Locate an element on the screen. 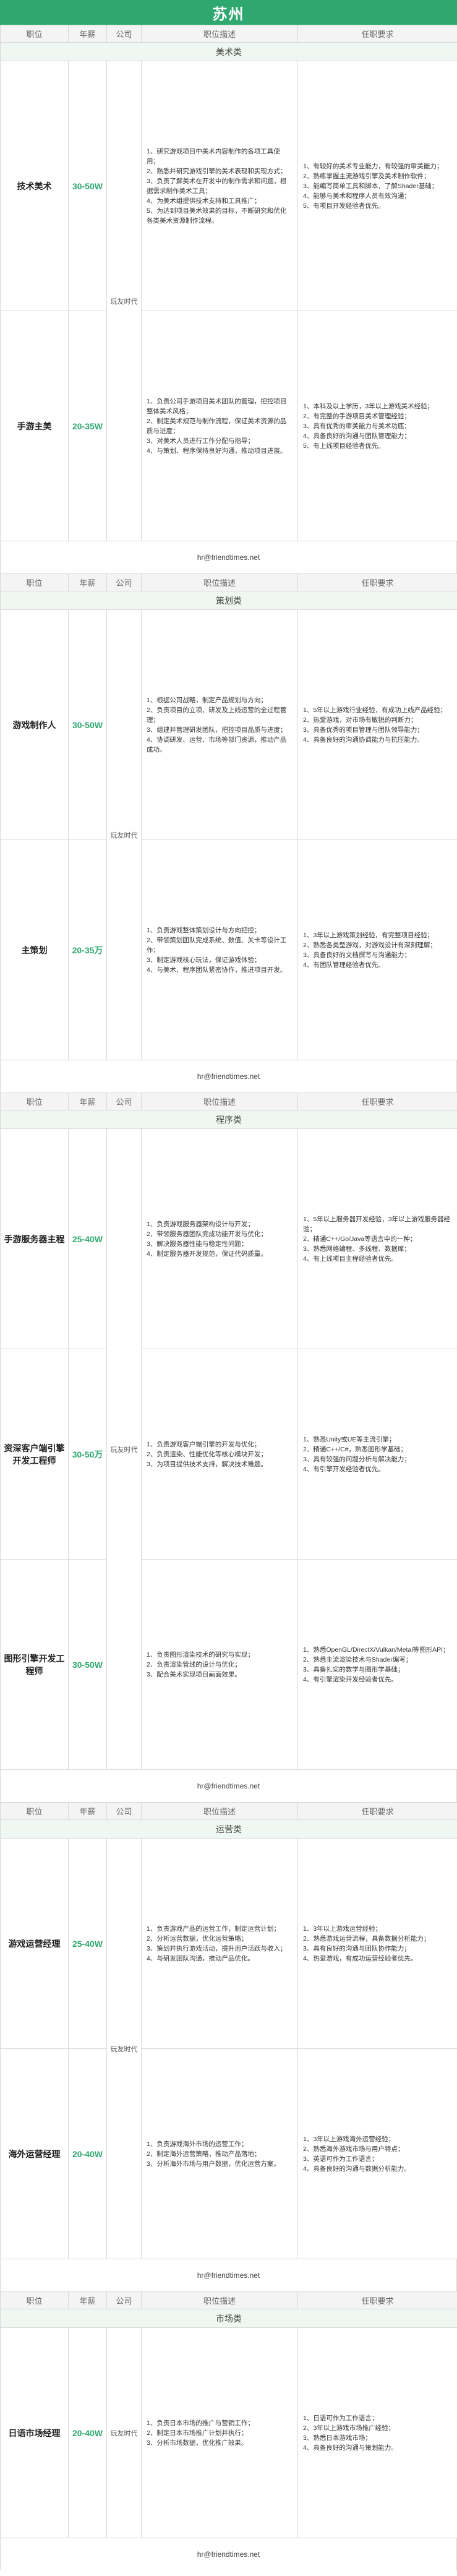  job-title: 游戏制作人 is located at coordinates (34, 724).